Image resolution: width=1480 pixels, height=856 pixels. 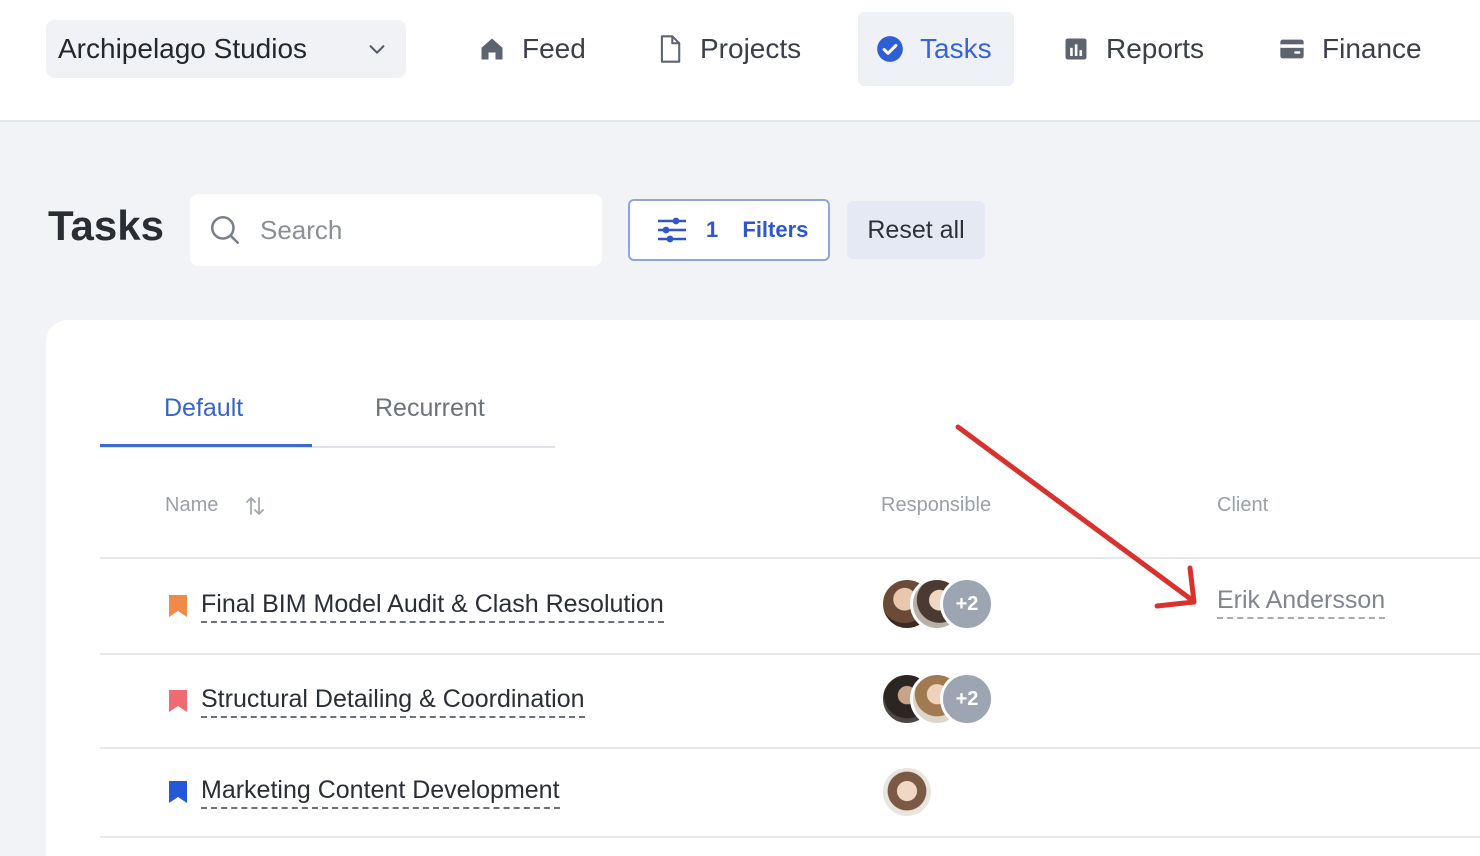 I want to click on nav-item-feed: Feed, so click(x=532, y=49).